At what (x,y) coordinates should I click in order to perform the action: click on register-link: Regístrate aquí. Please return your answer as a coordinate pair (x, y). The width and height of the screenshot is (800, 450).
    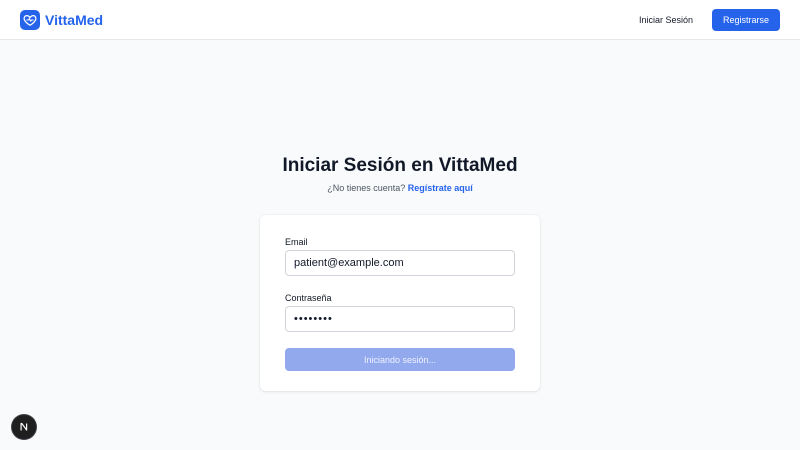
    Looking at the image, I should click on (440, 188).